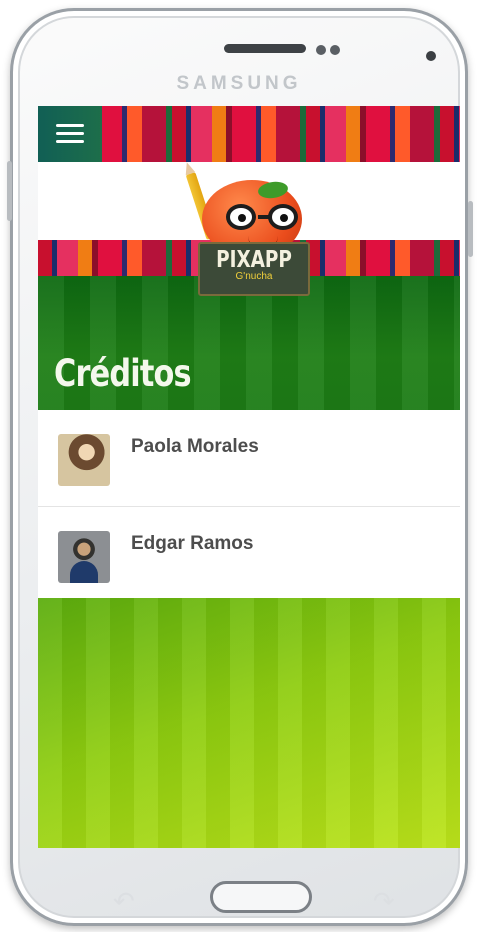 This screenshot has width=477, height=932. Describe the element at coordinates (335, 50) in the screenshot. I see `light-sensor` at that location.